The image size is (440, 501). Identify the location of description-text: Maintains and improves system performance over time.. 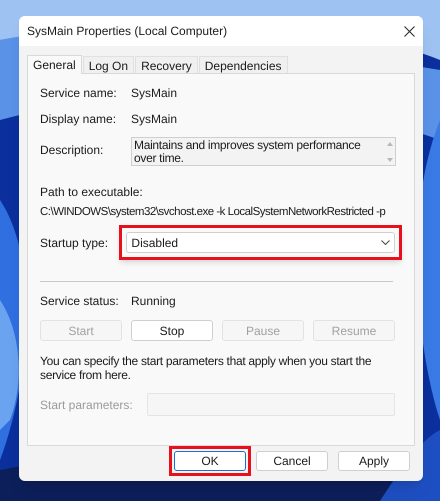
(247, 151).